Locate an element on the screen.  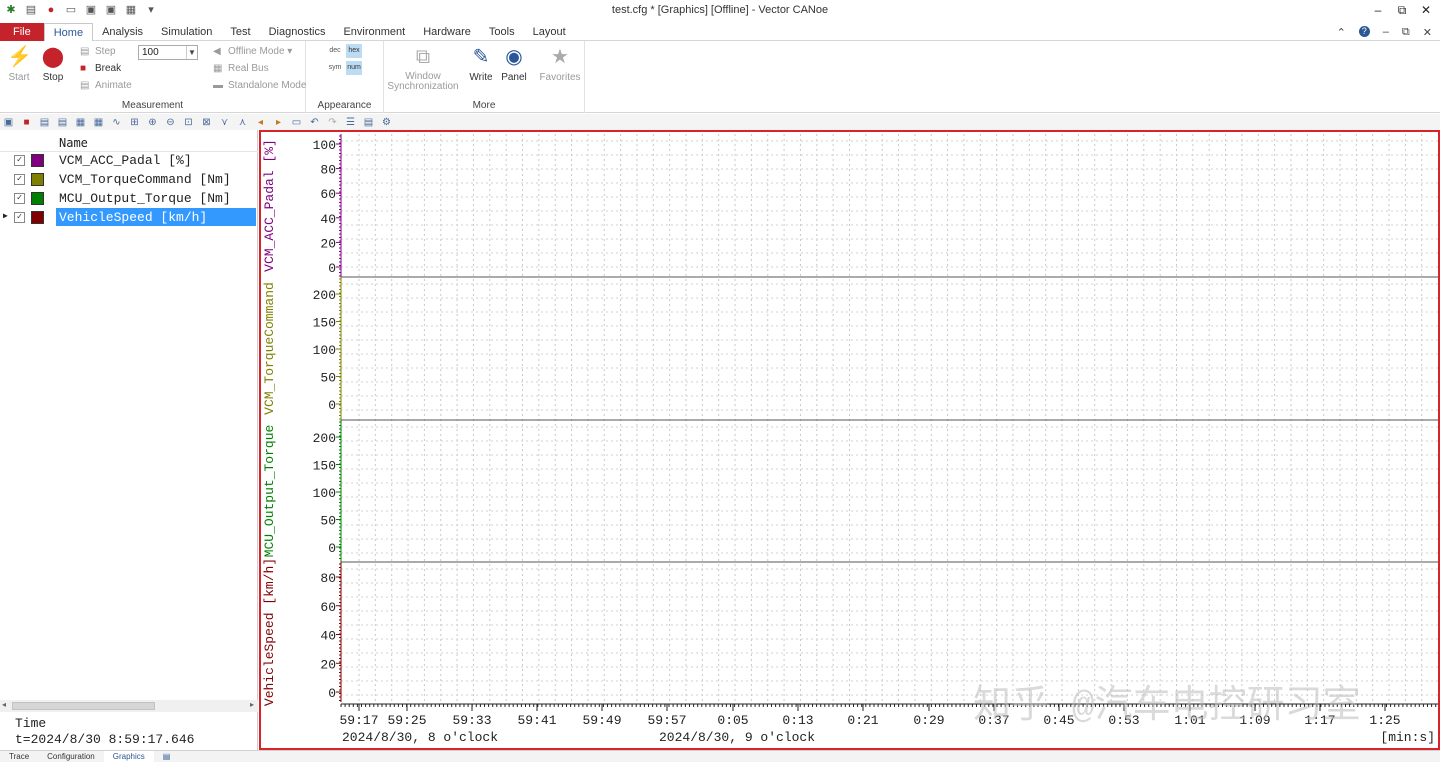
panel-button: ◉ Panel is located at coordinates (514, 64).